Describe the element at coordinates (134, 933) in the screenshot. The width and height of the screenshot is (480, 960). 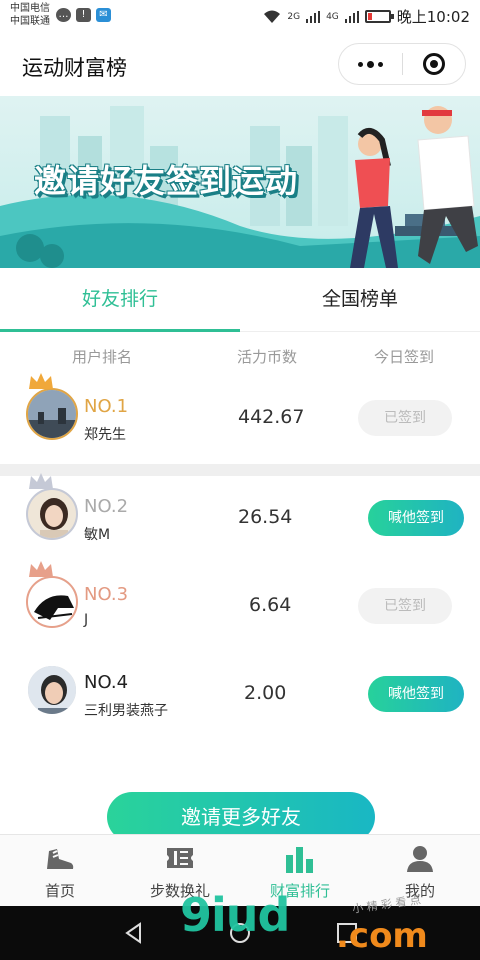
I see `back-icon` at that location.